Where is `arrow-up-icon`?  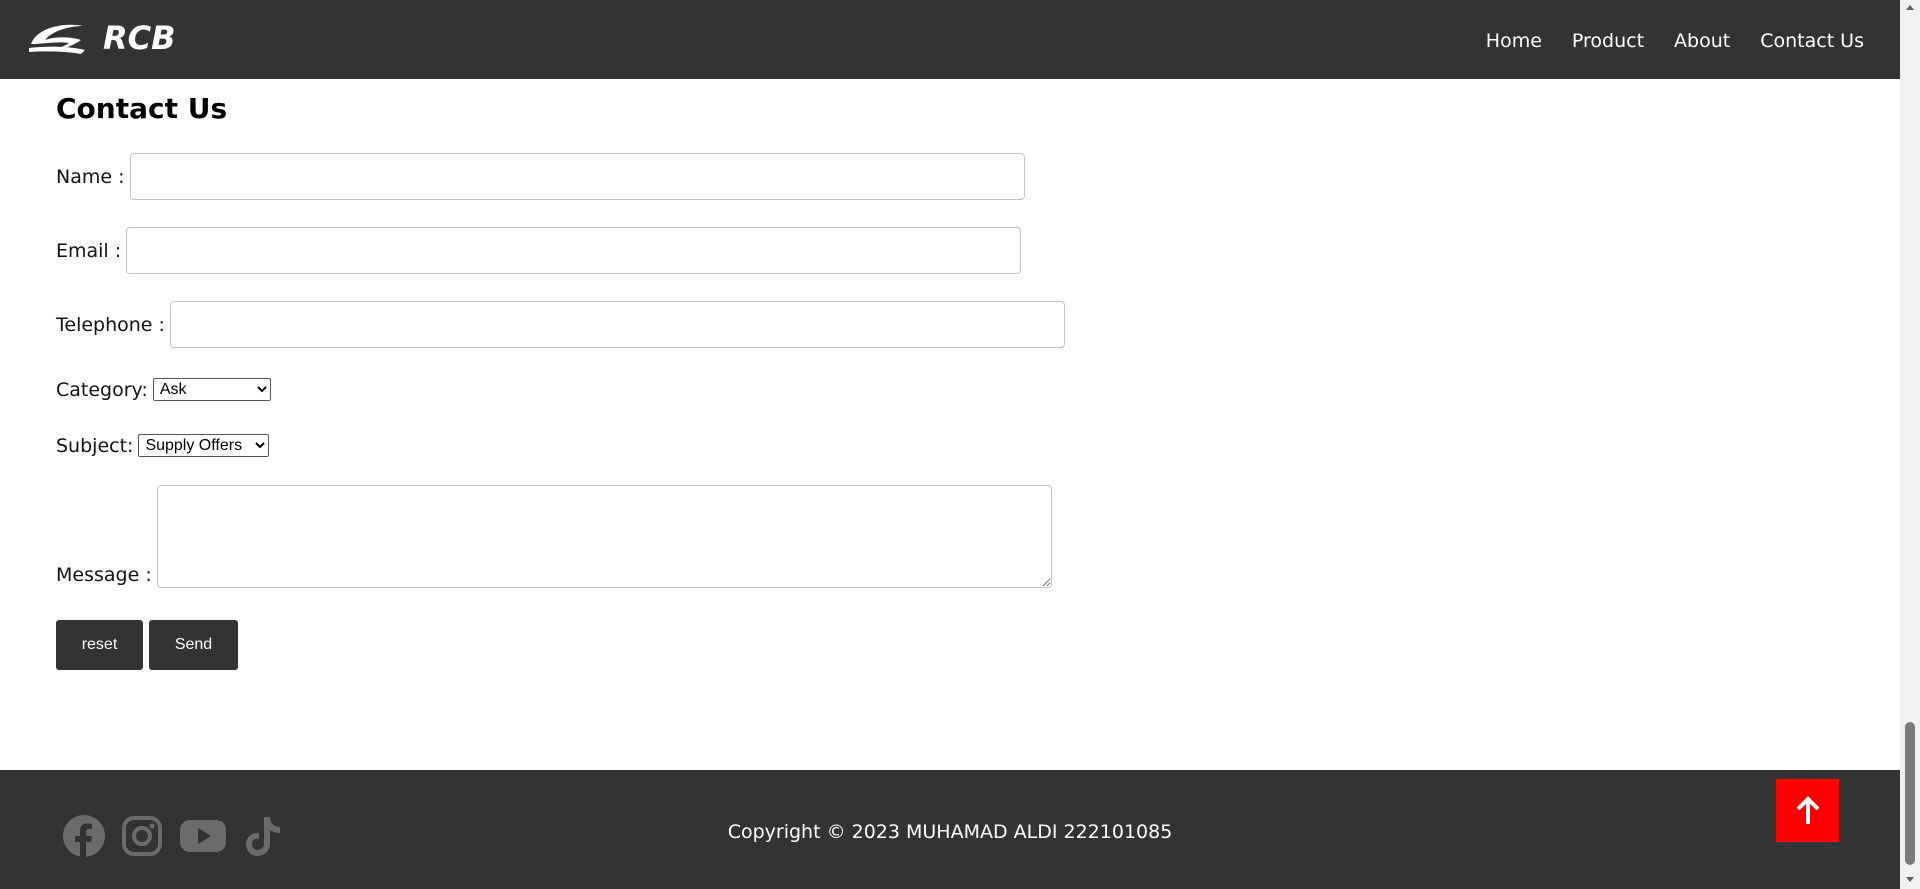
arrow-up-icon is located at coordinates (1807, 809).